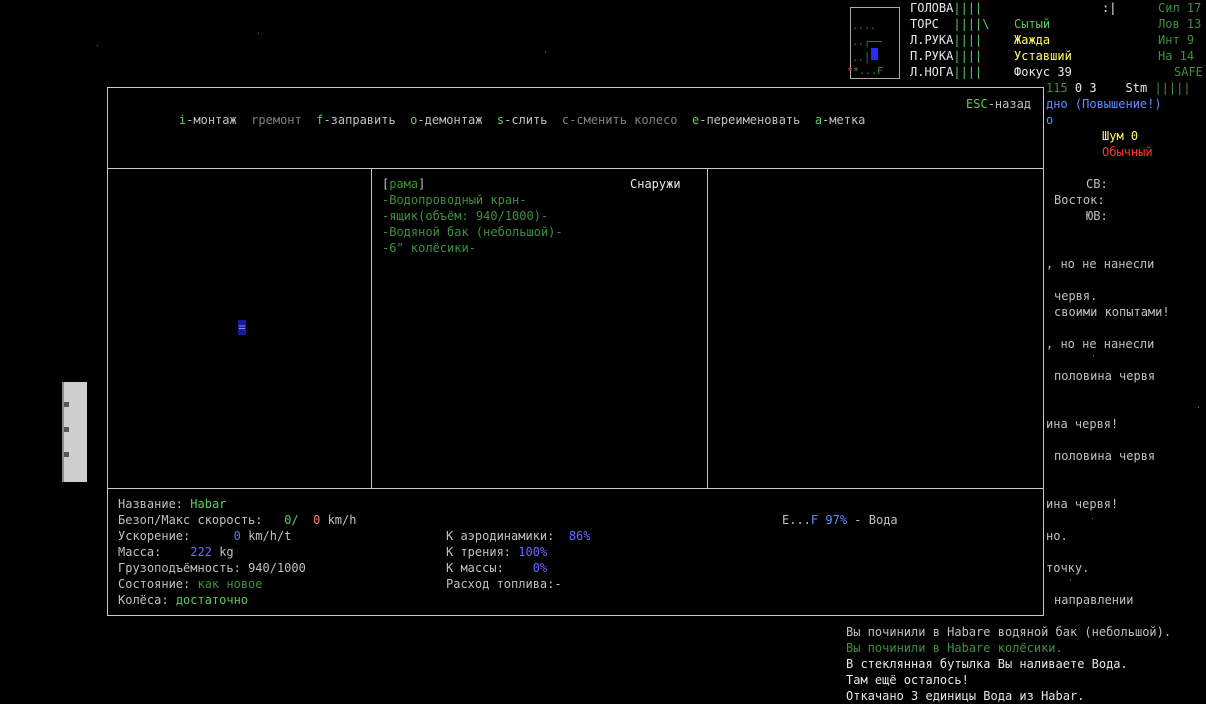 This screenshot has height=704, width=1206. What do you see at coordinates (874, 54) in the screenshot?
I see `player-marker-icon` at bounding box center [874, 54].